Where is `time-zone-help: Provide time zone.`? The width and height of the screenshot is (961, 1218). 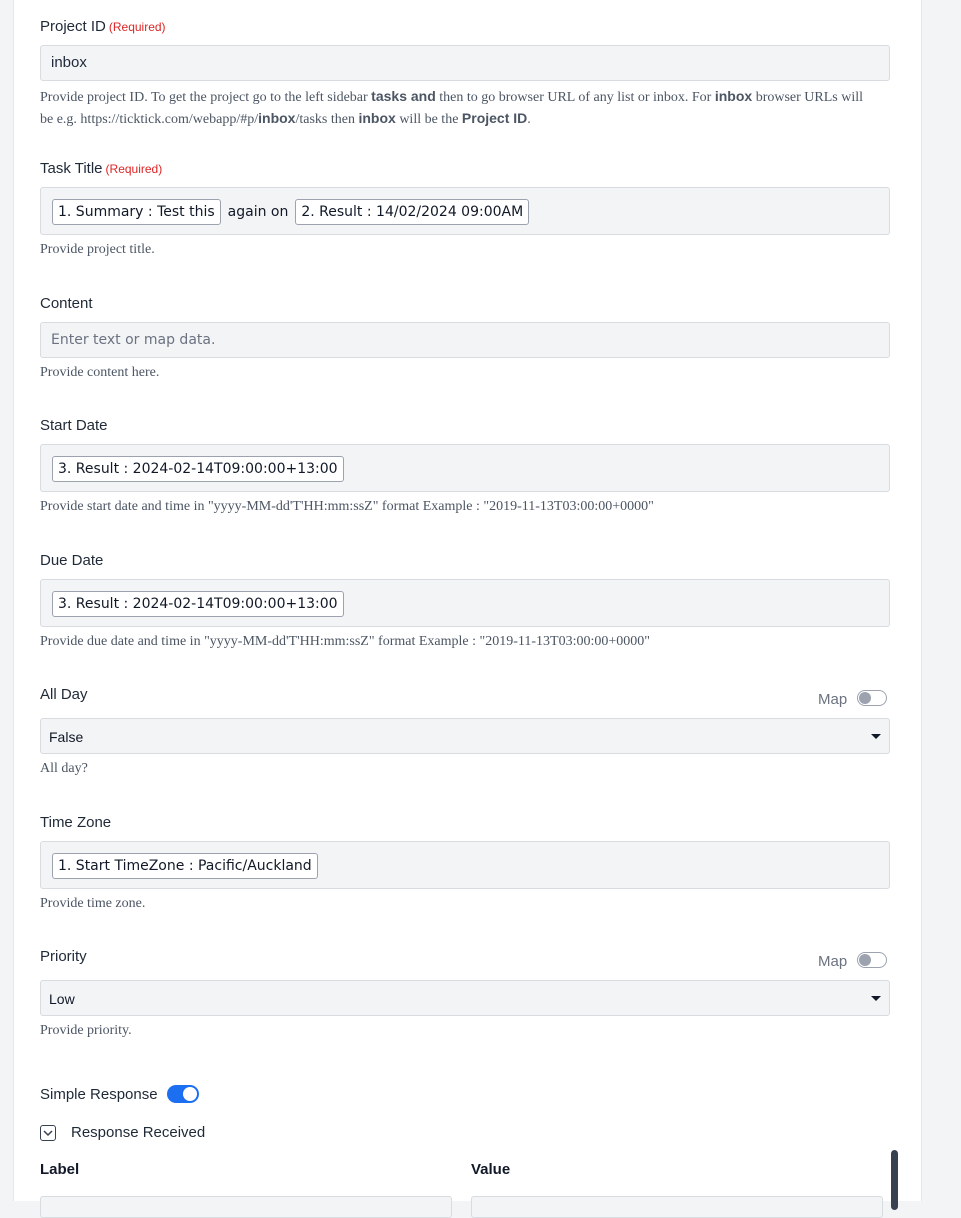 time-zone-help: Provide time zone. is located at coordinates (93, 903).